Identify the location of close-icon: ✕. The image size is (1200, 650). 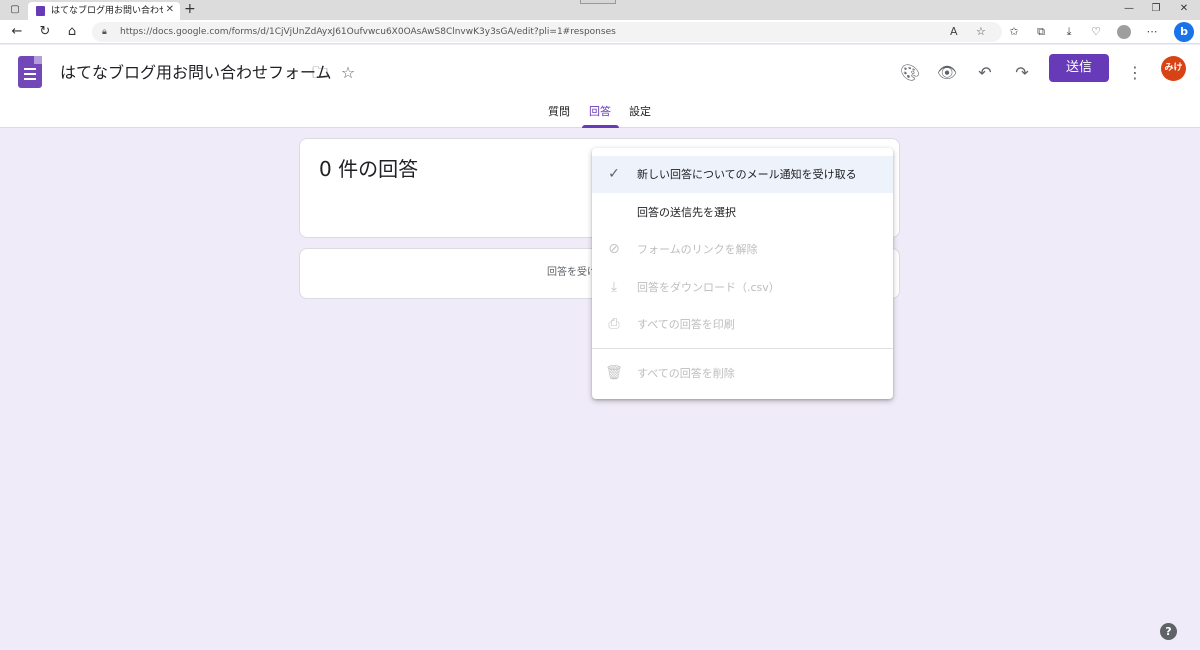
(170, 10).